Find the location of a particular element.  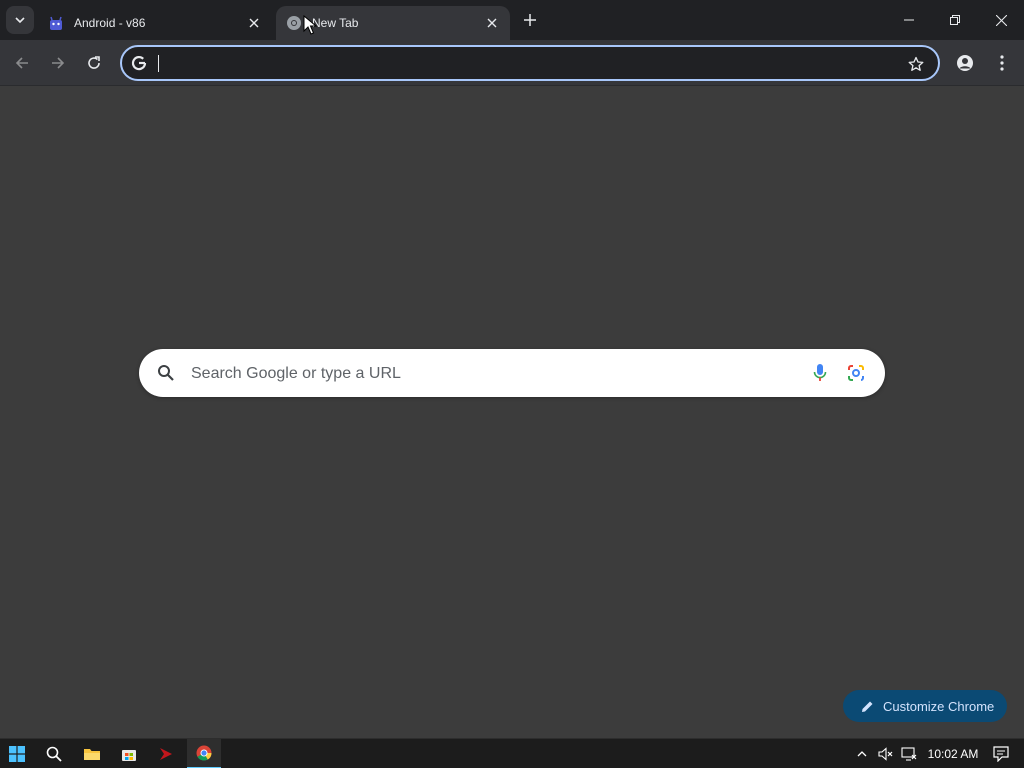

tab-strip: Android - v86 New Tab is located at coordinates (512, 20).